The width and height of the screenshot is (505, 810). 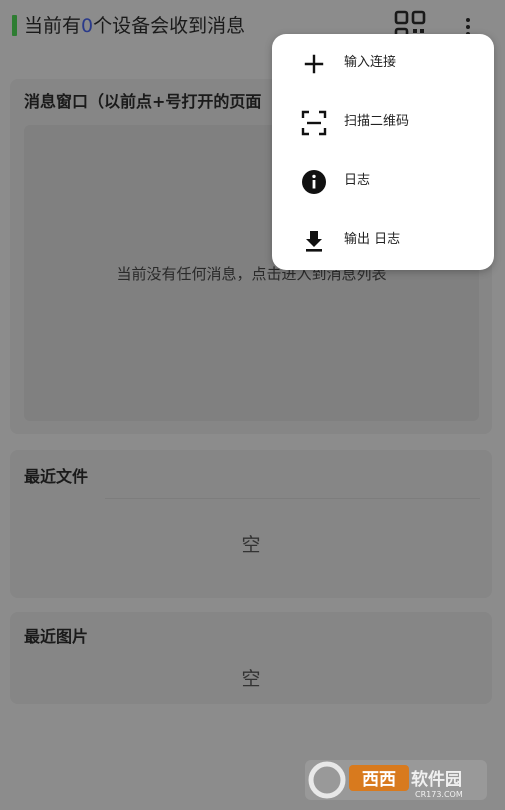 I want to click on download-icon, so click(x=314, y=241).